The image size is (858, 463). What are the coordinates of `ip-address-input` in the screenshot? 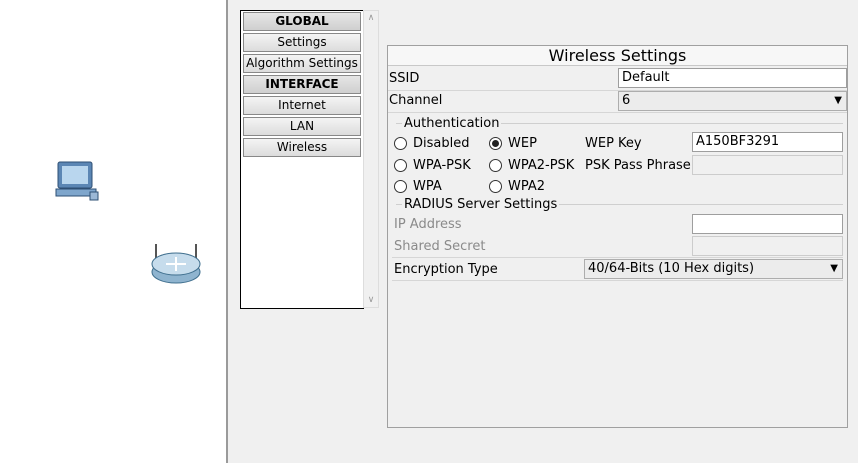 It's located at (767, 224).